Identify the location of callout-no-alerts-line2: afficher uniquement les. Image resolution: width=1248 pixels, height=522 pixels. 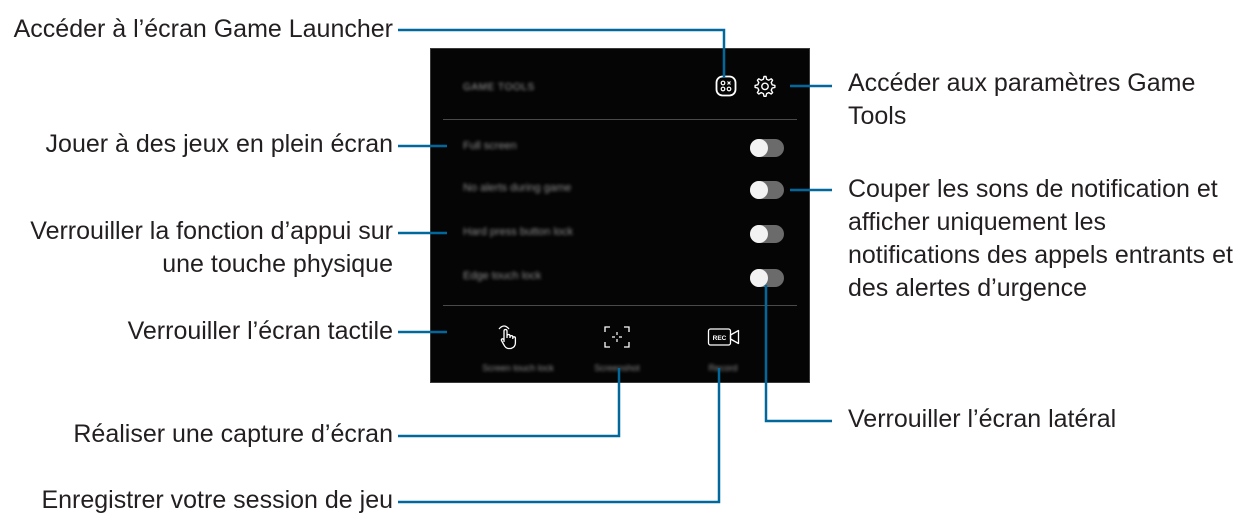
(977, 222).